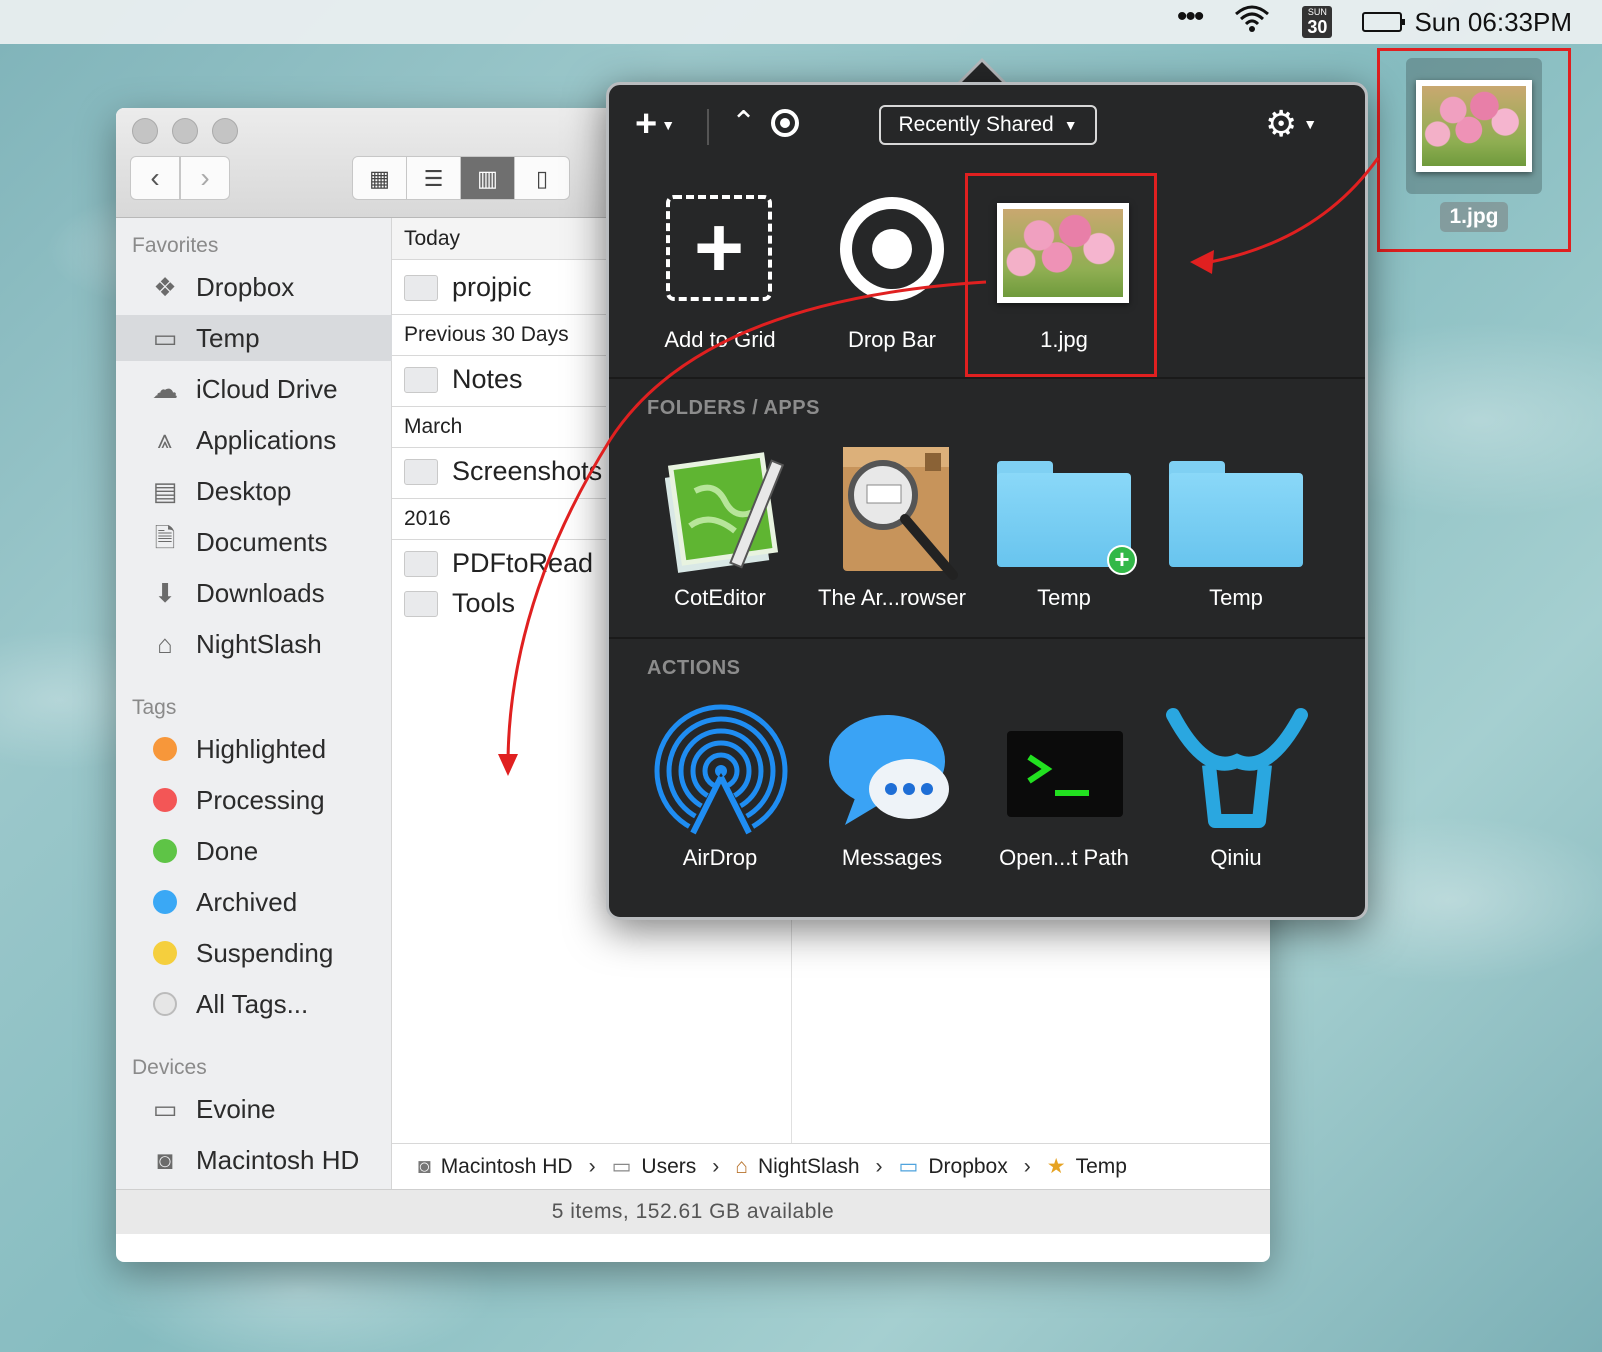 This screenshot has height=1352, width=1602. I want to click on action-label: AirDrop, so click(720, 857).